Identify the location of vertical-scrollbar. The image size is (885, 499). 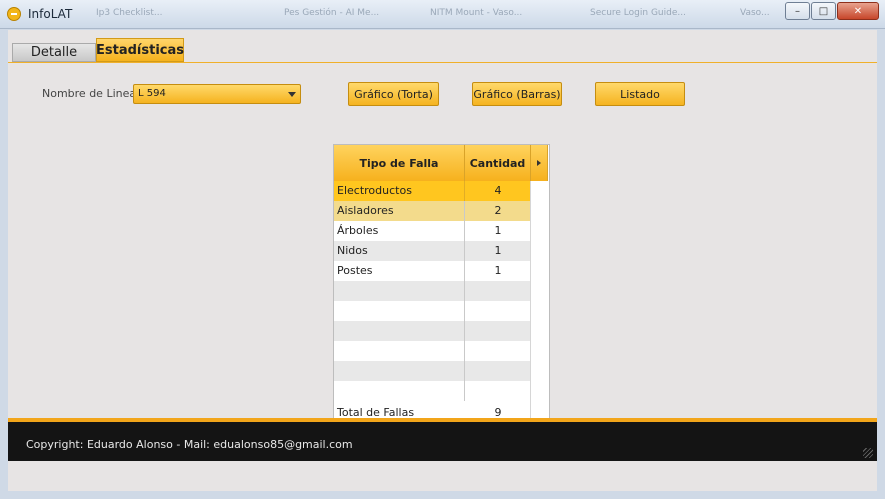
(539, 302).